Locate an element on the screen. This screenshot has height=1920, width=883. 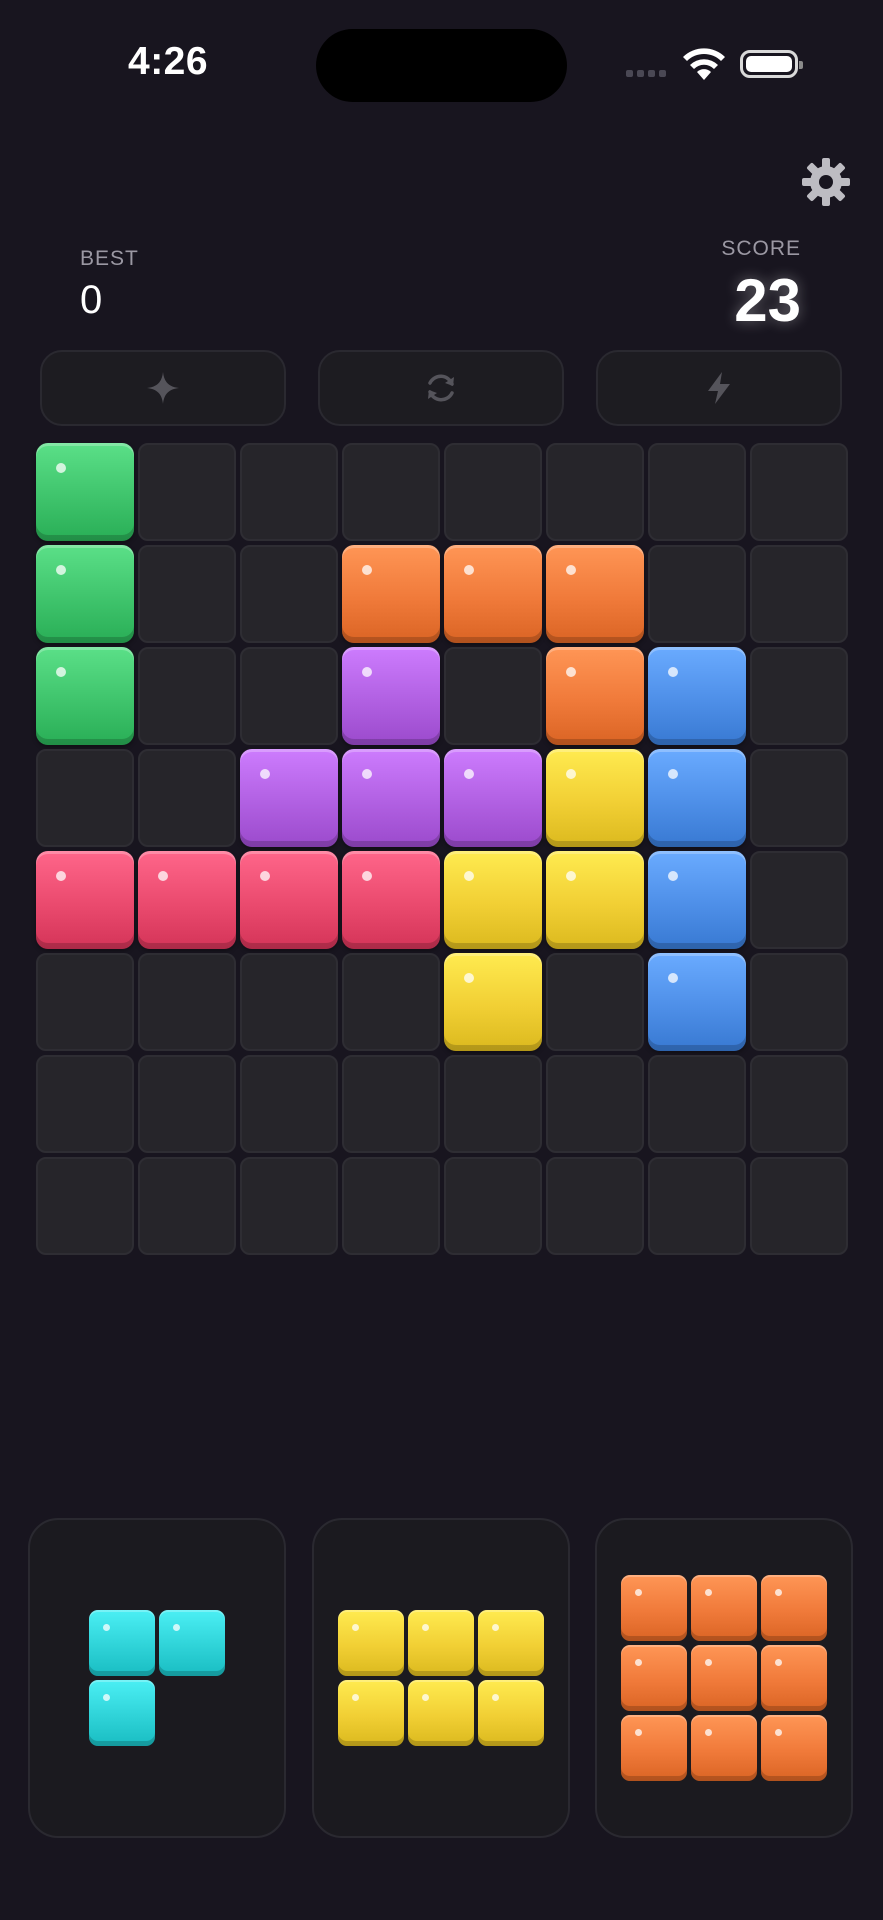
score-label: SCORE is located at coordinates (761, 248).